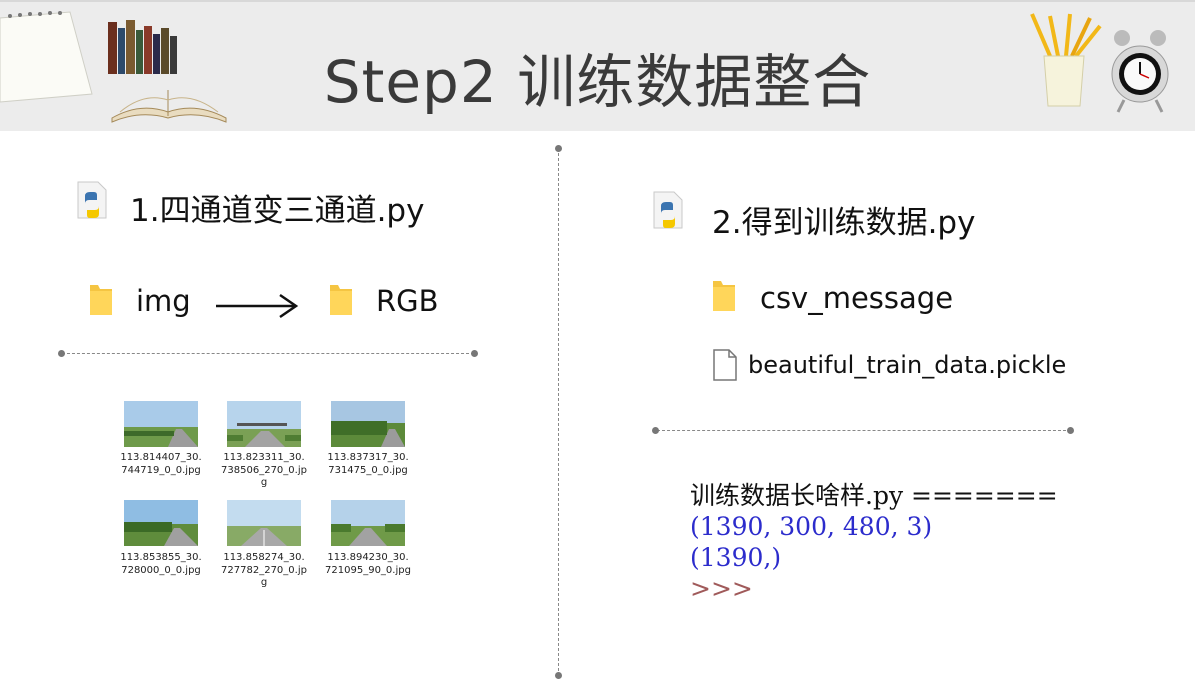  I want to click on folder-label-csv: csv_message, so click(857, 298).